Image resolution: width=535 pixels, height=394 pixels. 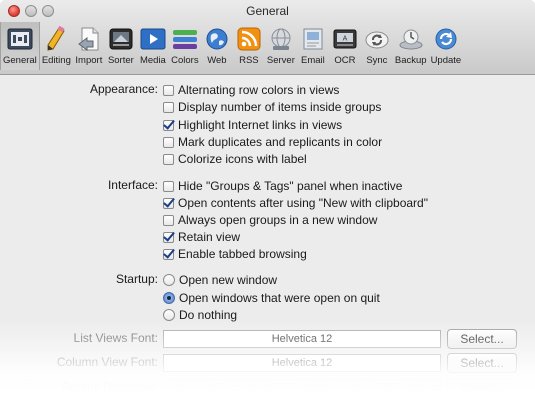 I want to click on startup-label: Startup:, so click(x=136, y=279).